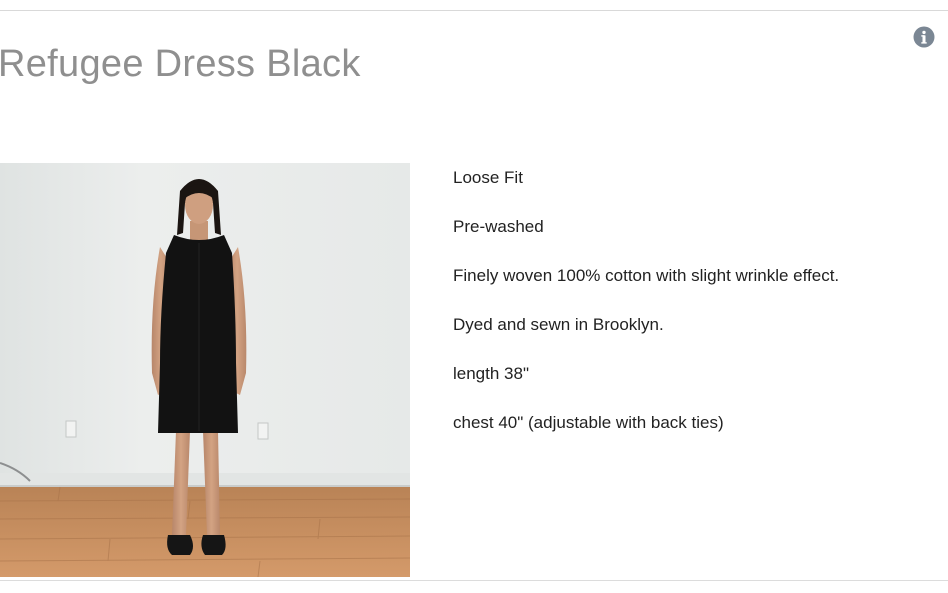  I want to click on detail-origin: Dyed and sewn in Brooklyn., so click(558, 324).